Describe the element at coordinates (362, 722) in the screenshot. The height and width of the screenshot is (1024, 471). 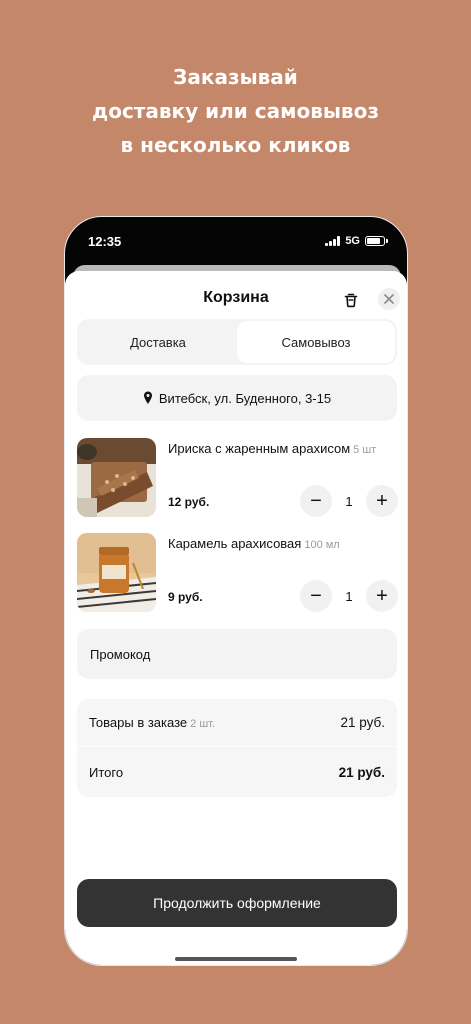
I see `goods-total: 21 руб.` at that location.